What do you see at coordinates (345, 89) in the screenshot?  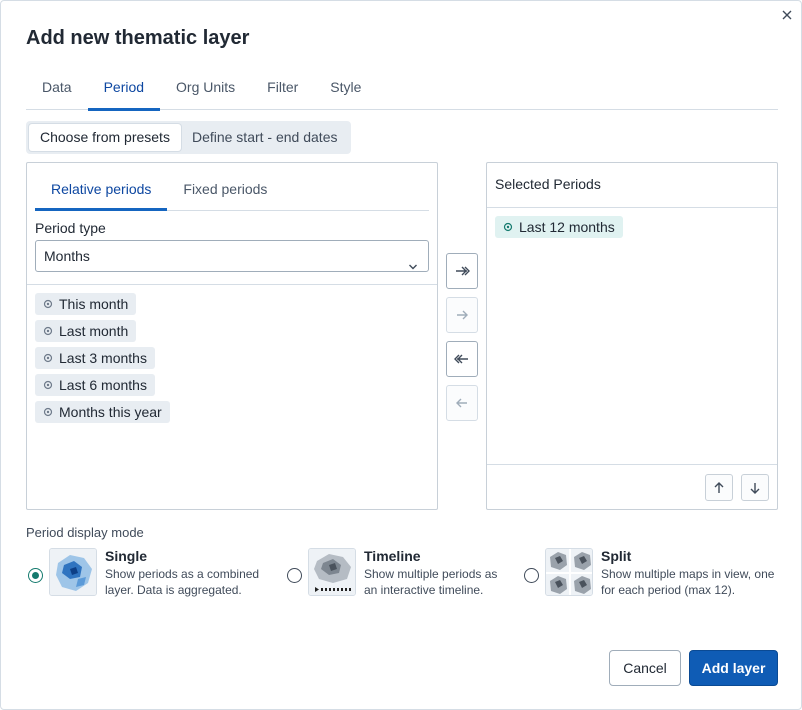 I see `tab-style: Style` at bounding box center [345, 89].